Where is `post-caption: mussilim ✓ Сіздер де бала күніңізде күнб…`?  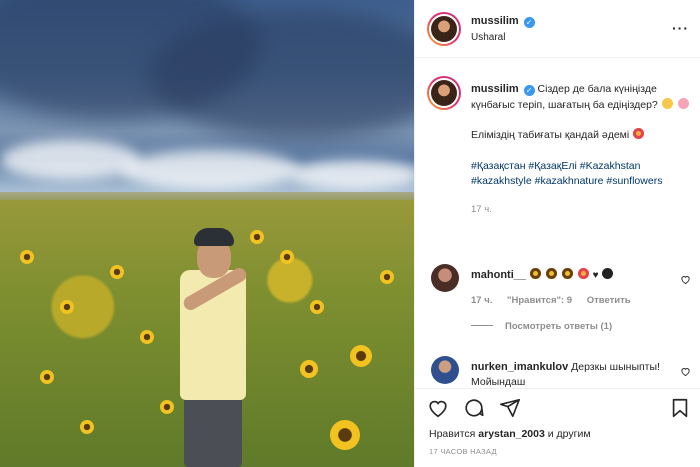 post-caption: mussilim ✓ Сіздер де бала күніңізде күнб… is located at coordinates (581, 149).